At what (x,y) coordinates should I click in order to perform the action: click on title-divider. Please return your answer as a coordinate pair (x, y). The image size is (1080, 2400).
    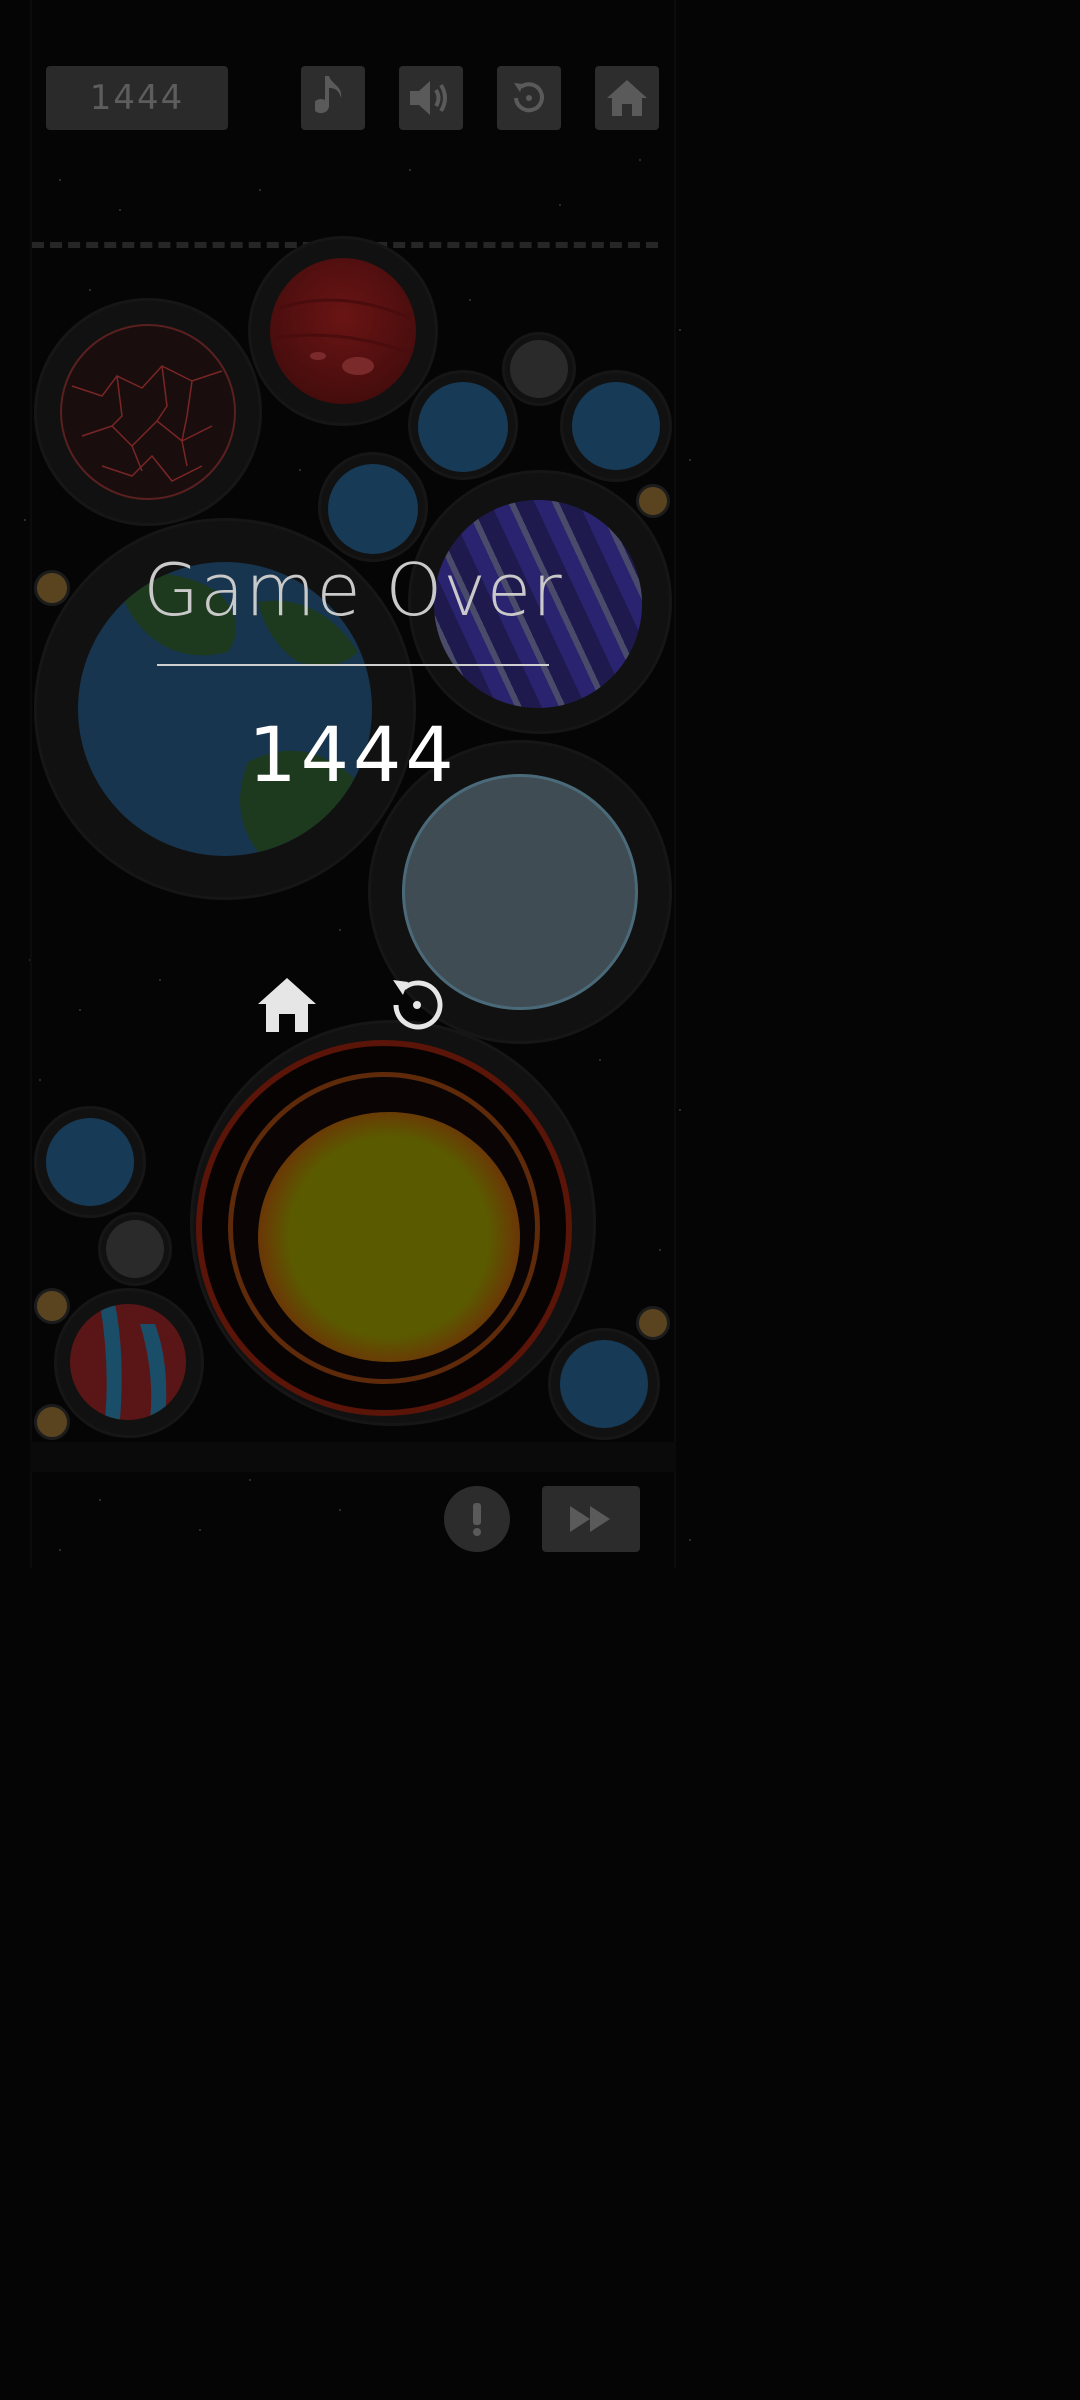
    Looking at the image, I should click on (353, 665).